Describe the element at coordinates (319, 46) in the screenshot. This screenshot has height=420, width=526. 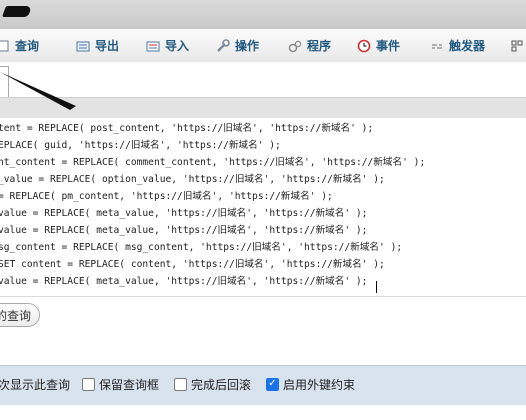
I see `tab-routines-label: 程序` at that location.